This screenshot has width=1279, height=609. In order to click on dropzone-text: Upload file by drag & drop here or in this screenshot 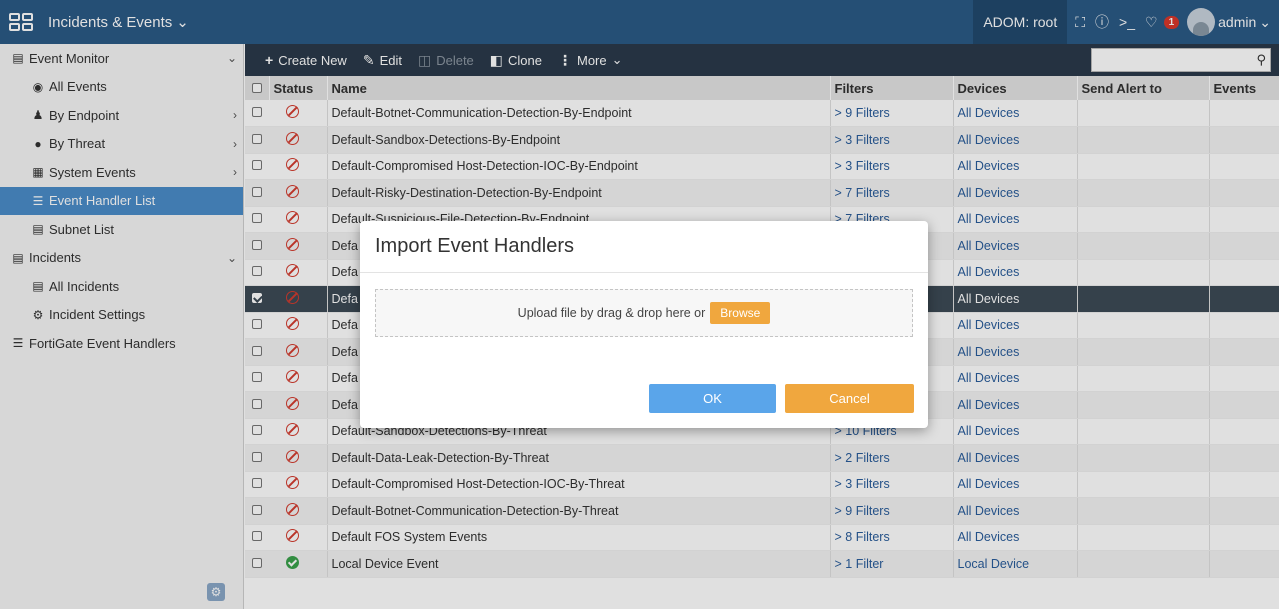, I will do `click(611, 313)`.